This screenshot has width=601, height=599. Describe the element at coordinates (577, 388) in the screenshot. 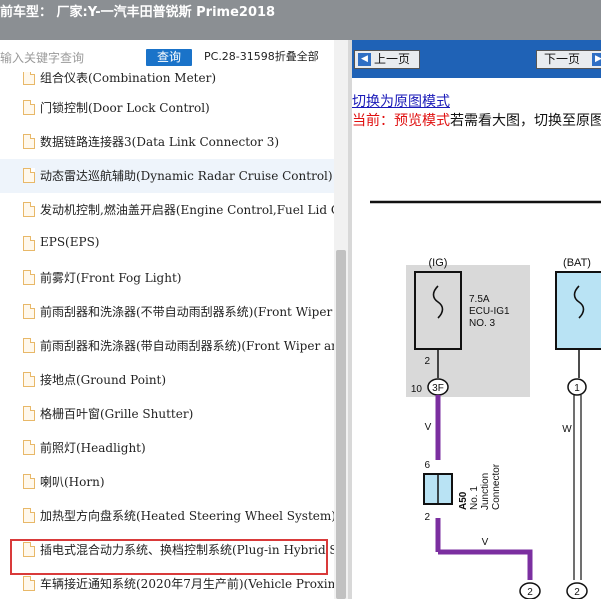

I see `connector-1-label: 1` at that location.